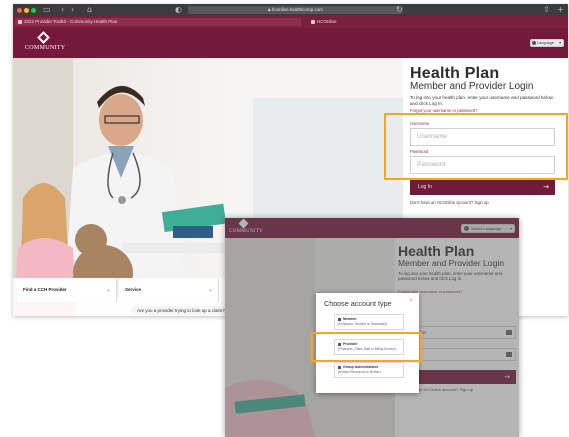  I want to click on login-button: Log In →, so click(482, 187).